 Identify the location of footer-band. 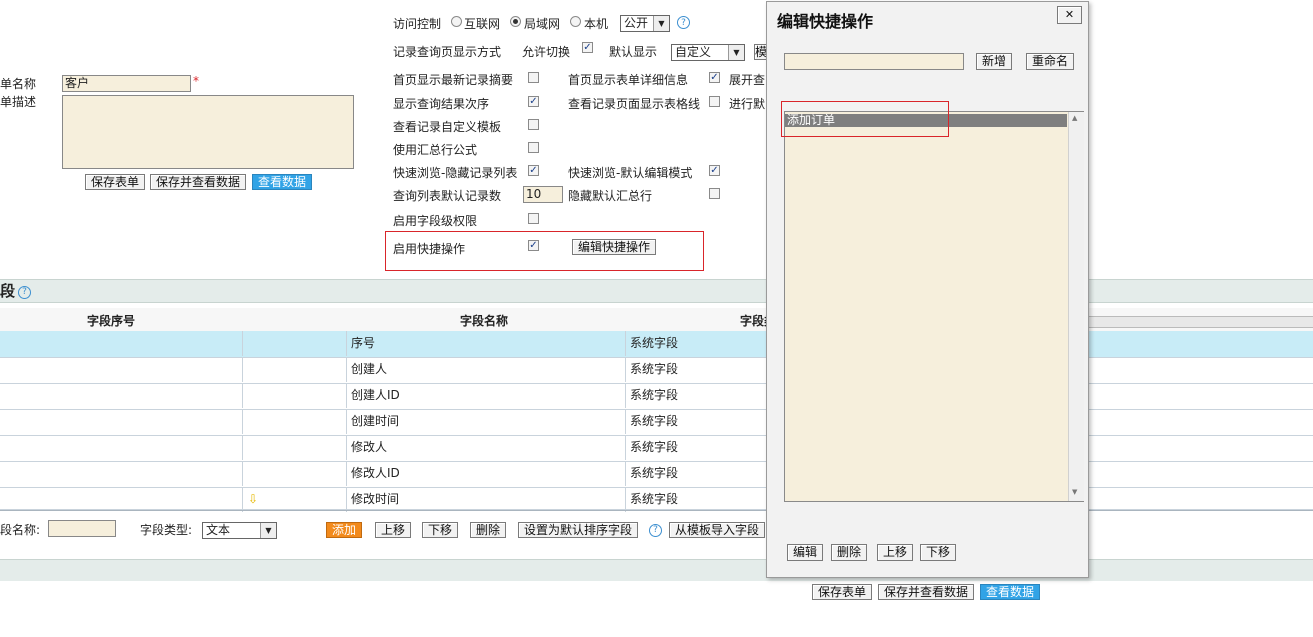
(656, 570).